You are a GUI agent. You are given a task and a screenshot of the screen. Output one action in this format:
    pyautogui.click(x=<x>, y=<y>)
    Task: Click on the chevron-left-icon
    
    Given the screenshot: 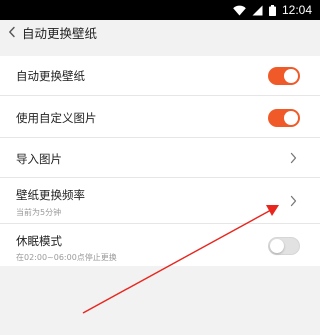 What is the action you would take?
    pyautogui.click(x=12, y=32)
    